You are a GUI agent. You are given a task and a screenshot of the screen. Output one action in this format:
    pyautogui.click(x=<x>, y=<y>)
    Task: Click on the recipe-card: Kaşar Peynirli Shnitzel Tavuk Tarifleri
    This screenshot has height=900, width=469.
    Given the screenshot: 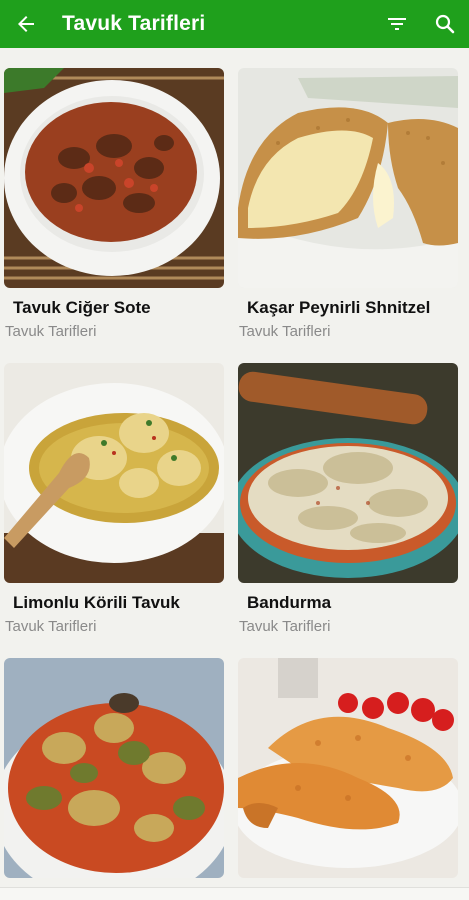 What is the action you would take?
    pyautogui.click(x=348, y=204)
    